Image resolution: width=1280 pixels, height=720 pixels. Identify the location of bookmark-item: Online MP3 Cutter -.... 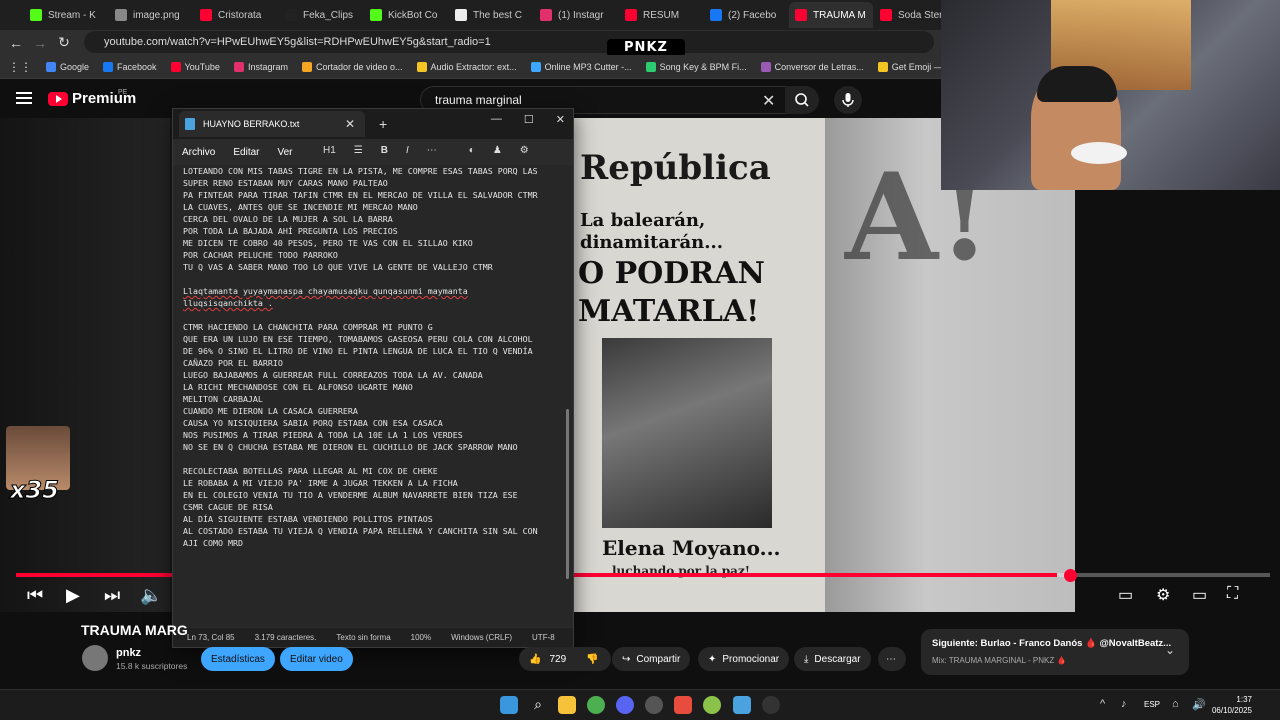
(581, 66).